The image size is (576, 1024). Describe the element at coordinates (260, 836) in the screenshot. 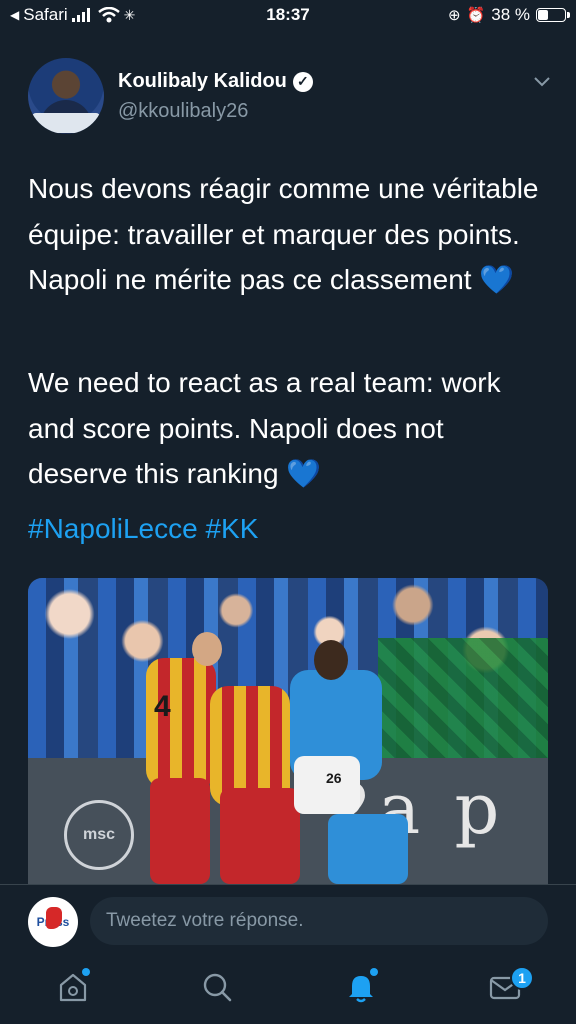

I see `player-lecce-2-legs` at that location.